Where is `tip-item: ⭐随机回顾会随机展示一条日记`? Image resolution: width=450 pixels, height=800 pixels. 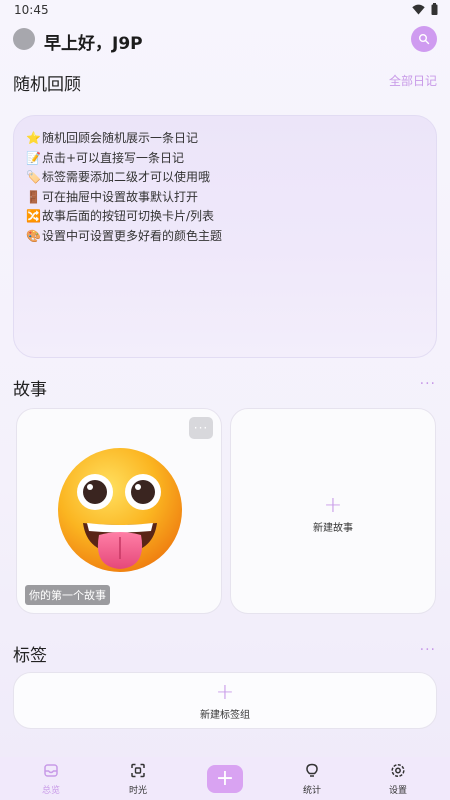
tip-item: ⭐随机回顾会随机展示一条日记 is located at coordinates (225, 139).